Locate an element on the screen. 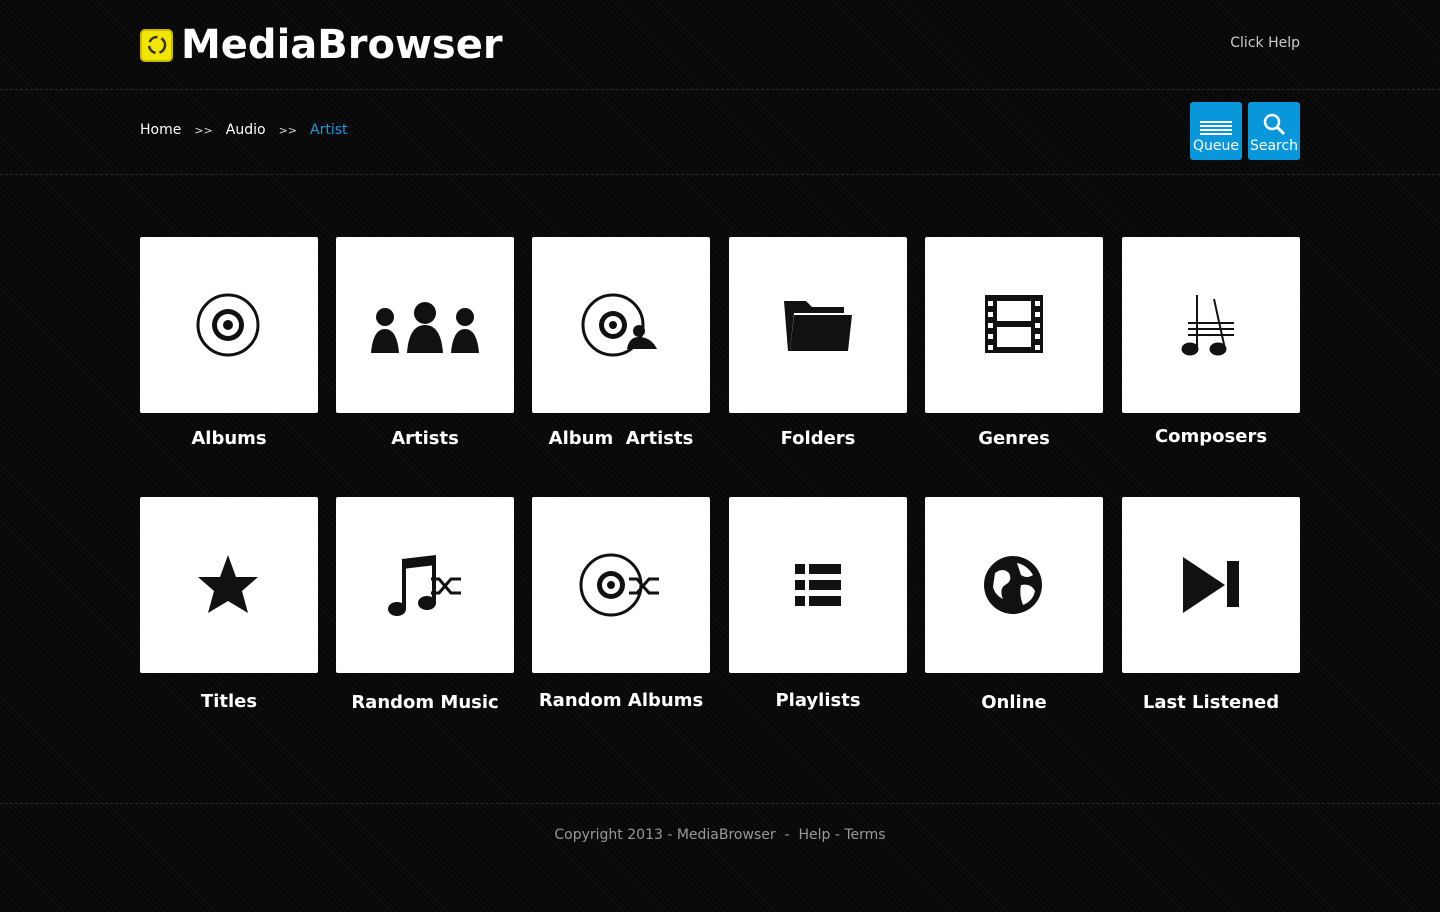 This screenshot has width=1440, height=912. breadcrumb-current: Artist is located at coordinates (329, 130).